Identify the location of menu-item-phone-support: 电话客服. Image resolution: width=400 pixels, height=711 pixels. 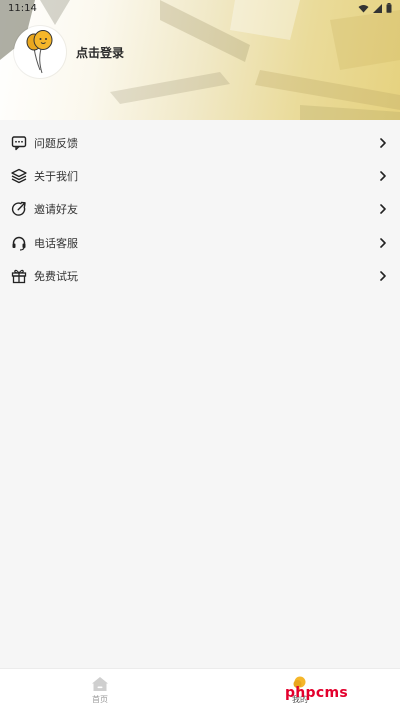
(200, 242).